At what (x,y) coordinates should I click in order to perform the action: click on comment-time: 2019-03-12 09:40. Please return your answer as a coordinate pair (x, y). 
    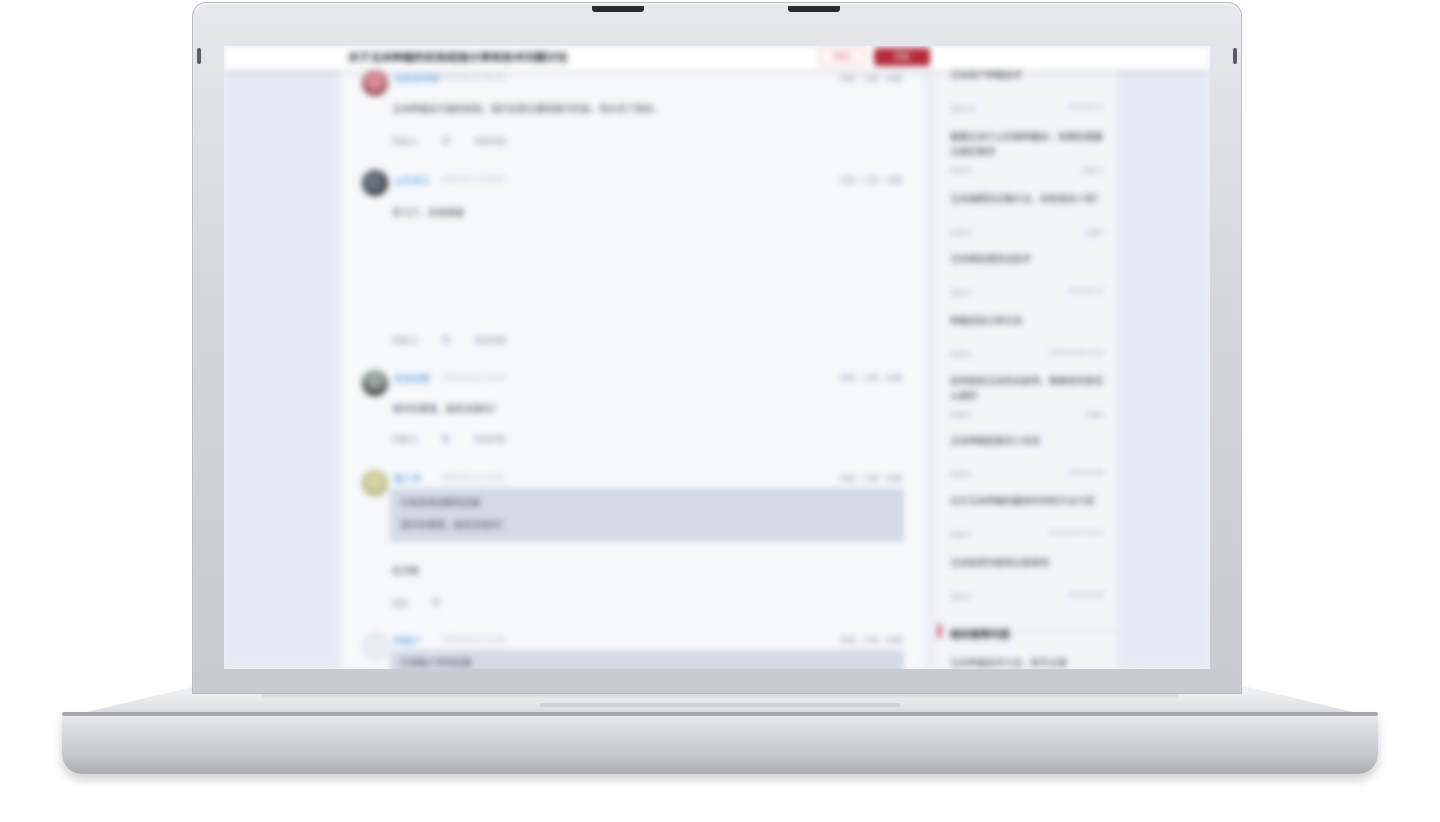
    Looking at the image, I should click on (474, 179).